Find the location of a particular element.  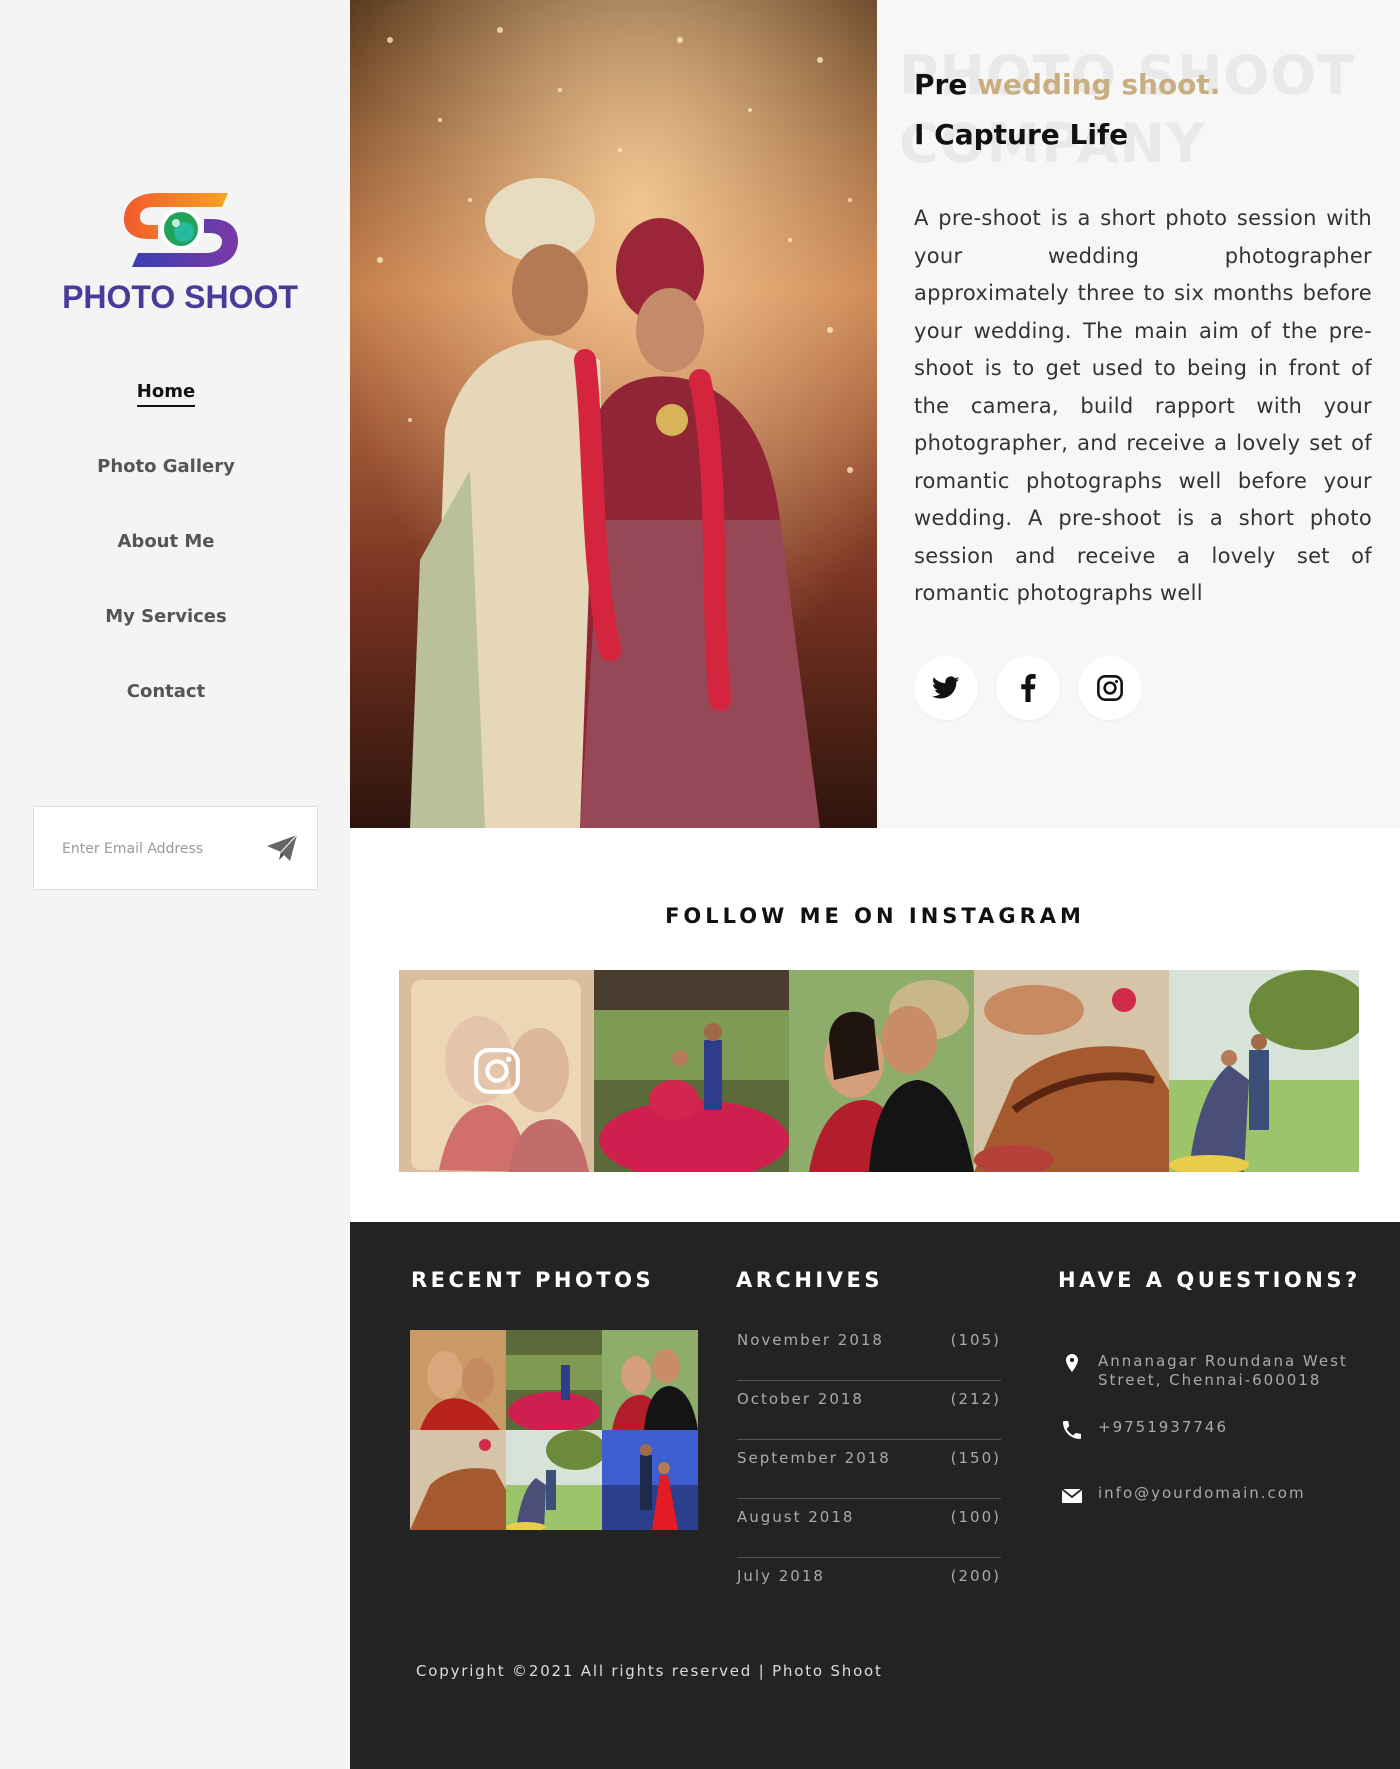

archive-count: (200) is located at coordinates (975, 1576).